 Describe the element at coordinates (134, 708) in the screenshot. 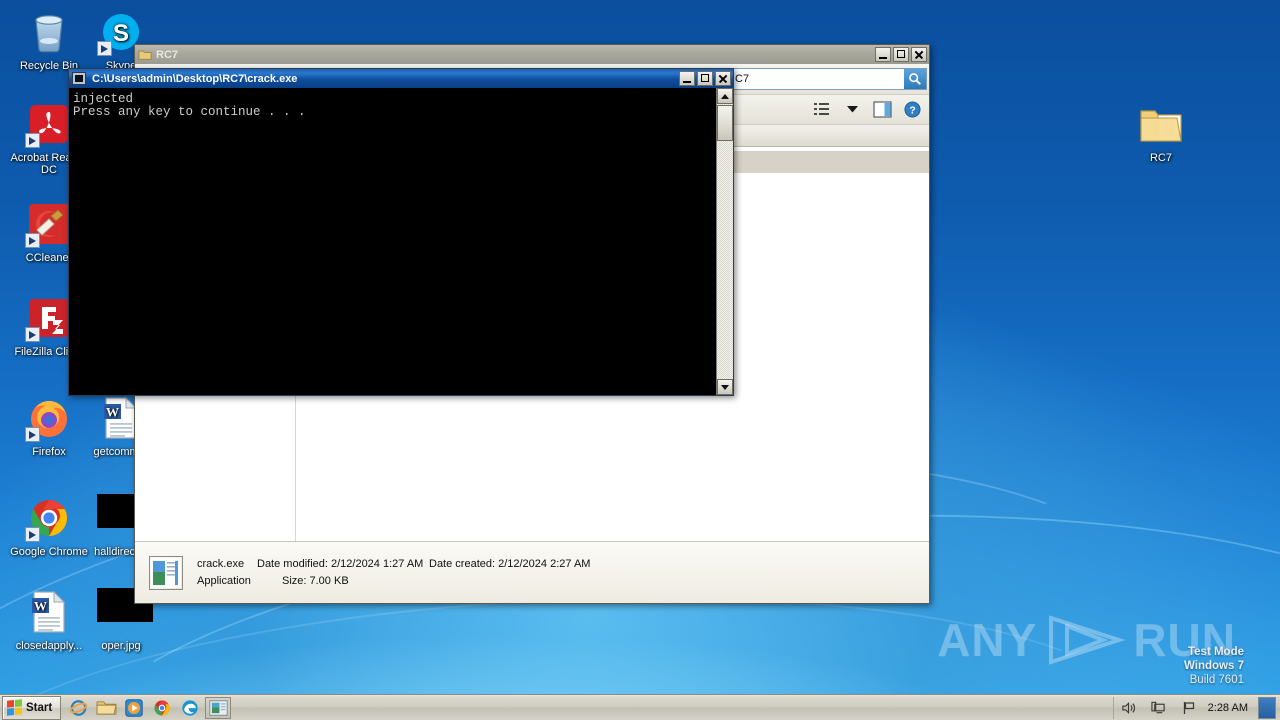

I see `media-player-icon` at that location.